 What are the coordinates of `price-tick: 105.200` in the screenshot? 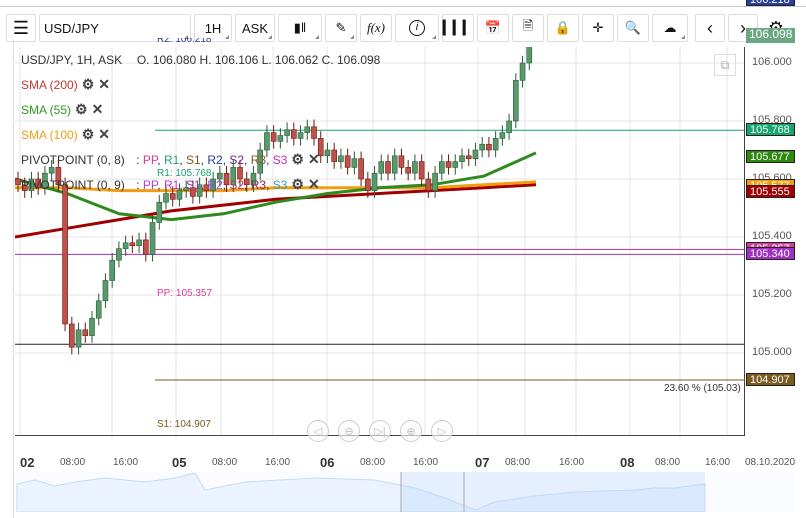 It's located at (772, 294).